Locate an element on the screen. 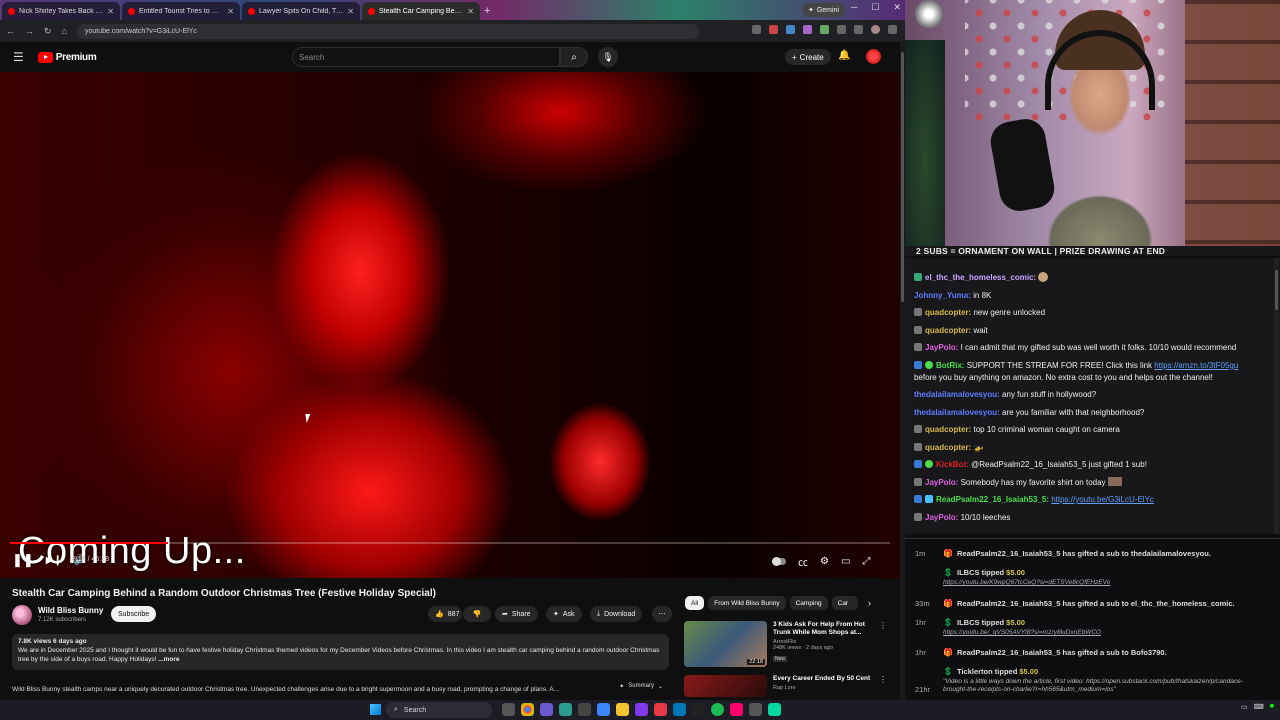  ask-button: ✦ Ask is located at coordinates (564, 614).